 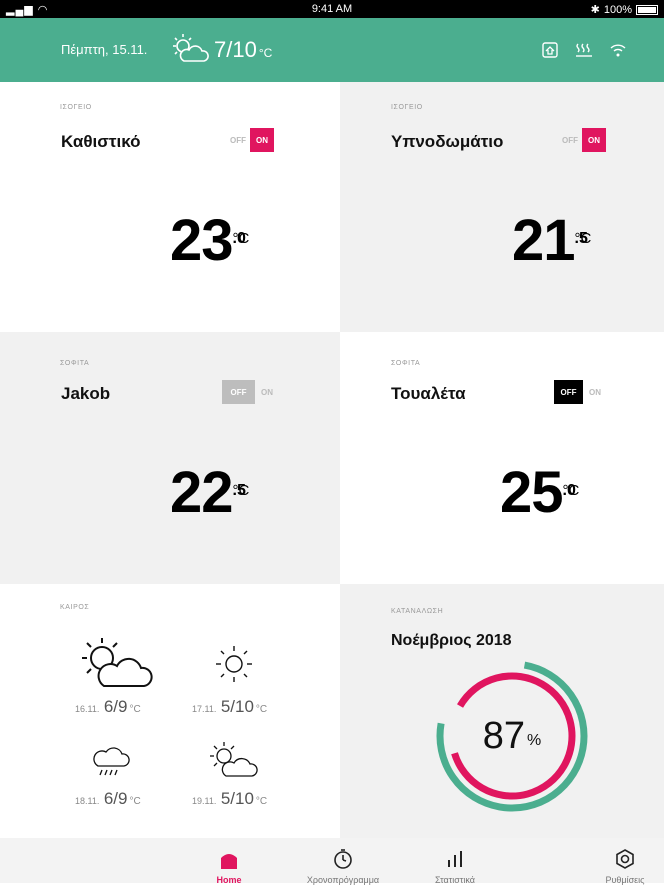 What do you see at coordinates (170, 207) in the screenshot?
I see `room-tile-living: ΙΣΟΓΕΙΟ Καθιστικό OFF ON 23 °C .0` at bounding box center [170, 207].